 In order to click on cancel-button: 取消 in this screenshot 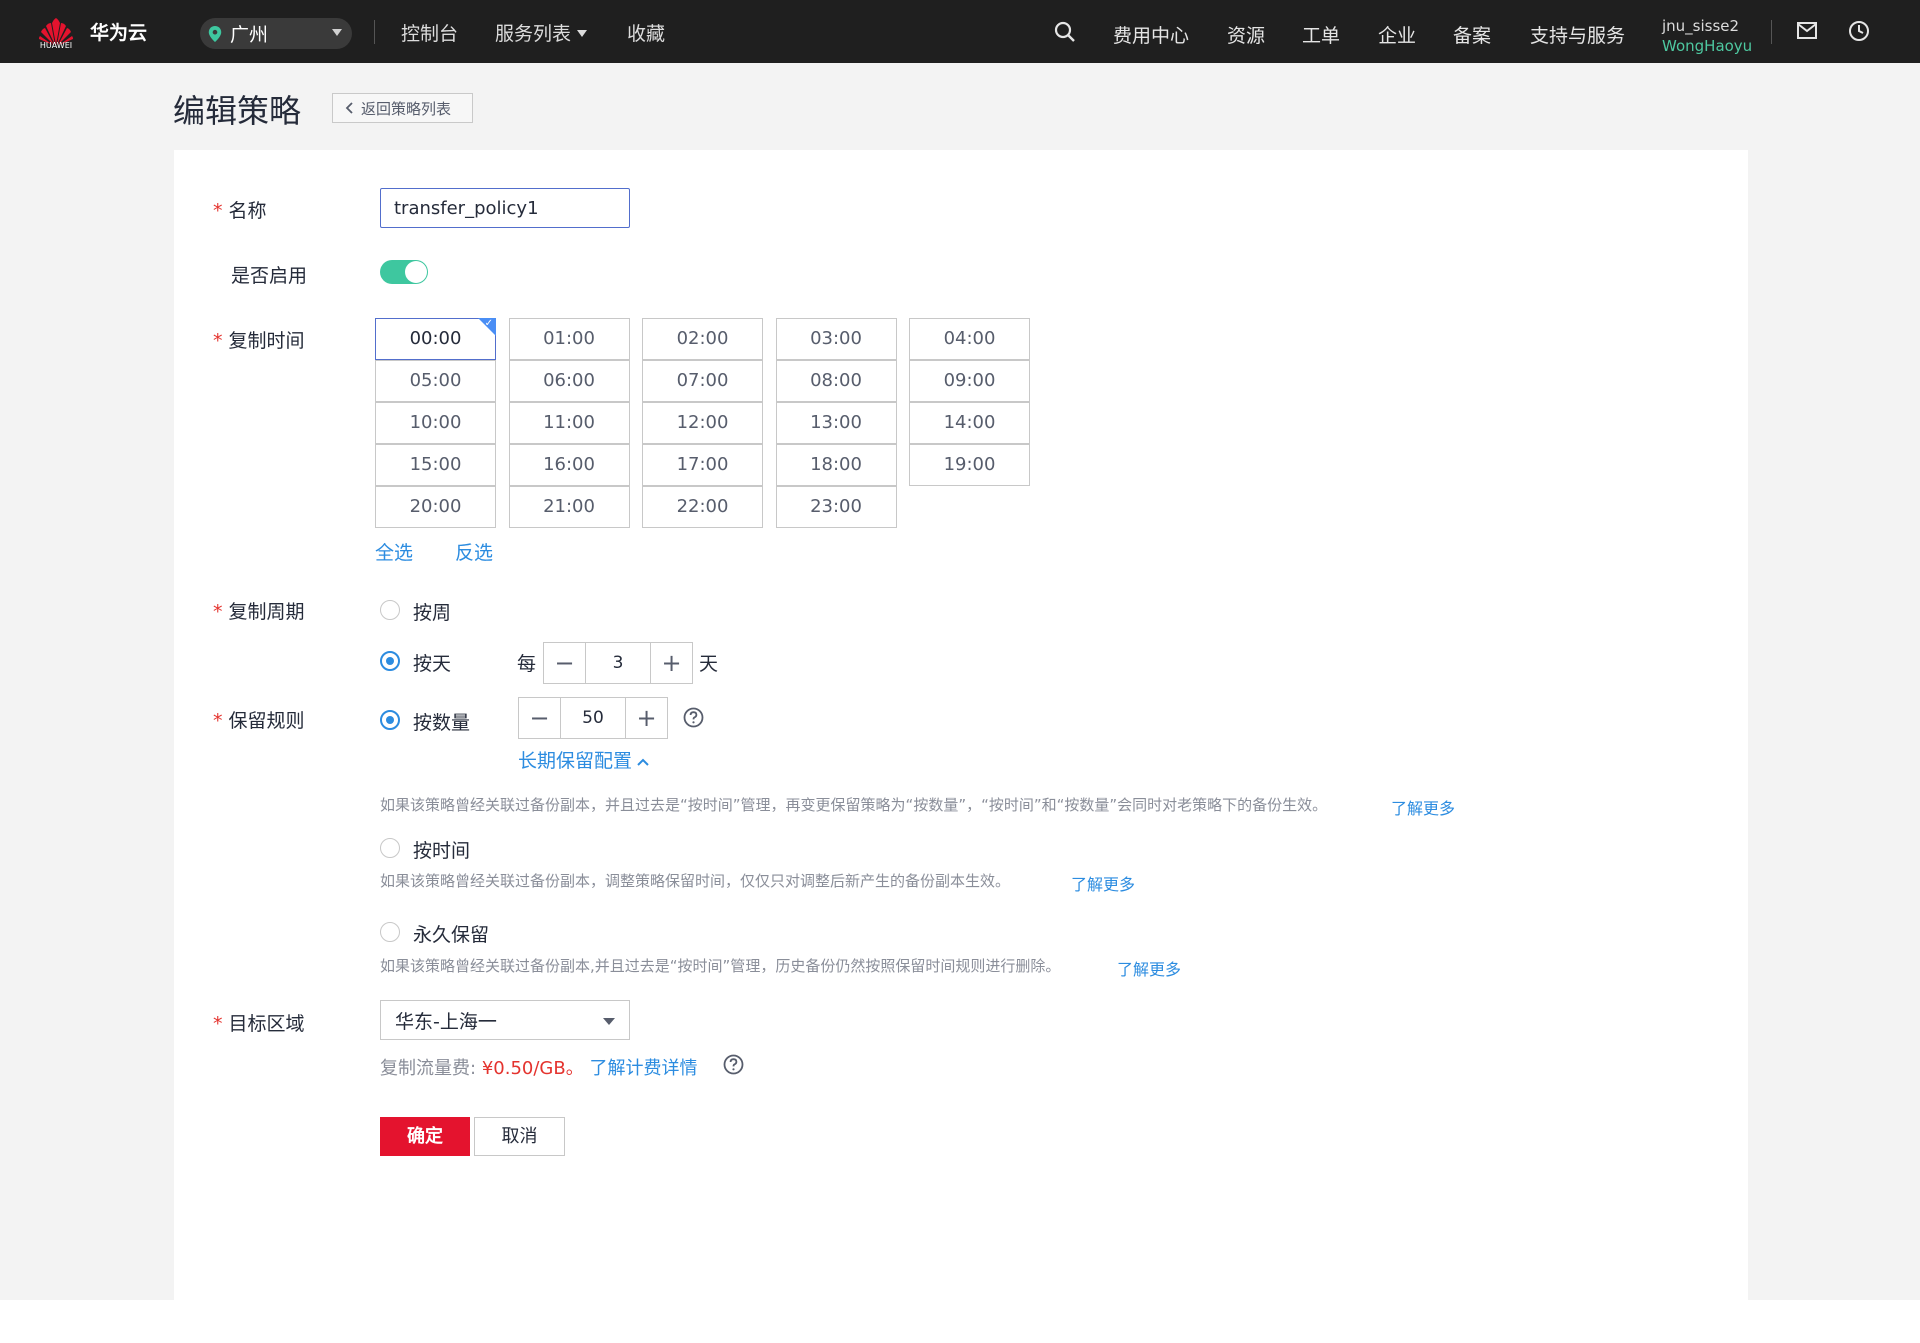, I will do `click(519, 1136)`.